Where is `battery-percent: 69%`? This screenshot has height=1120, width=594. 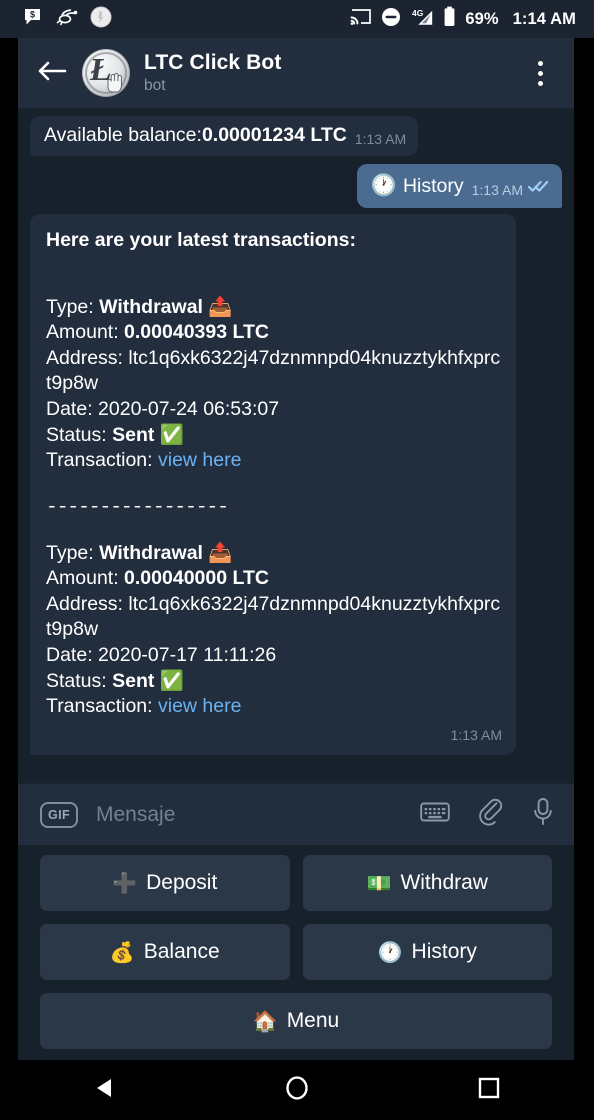
battery-percent: 69% is located at coordinates (482, 18).